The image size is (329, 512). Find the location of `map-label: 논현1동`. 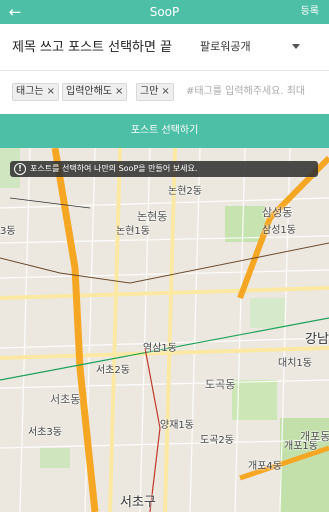

map-label: 논현1동 is located at coordinates (133, 231).